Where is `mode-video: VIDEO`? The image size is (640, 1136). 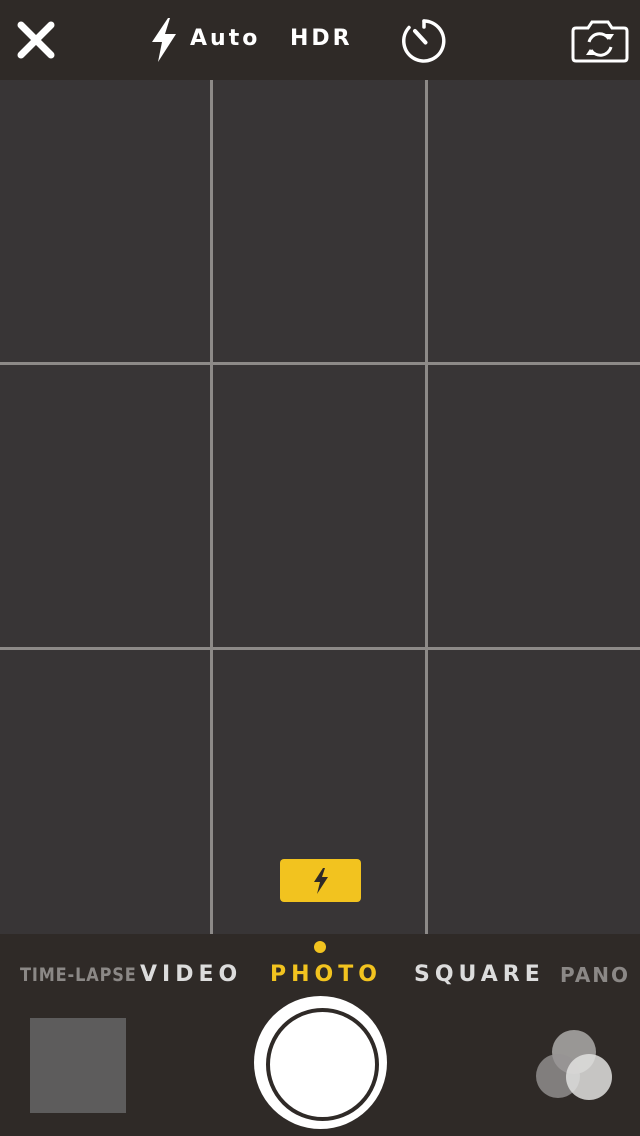 mode-video: VIDEO is located at coordinates (191, 974).